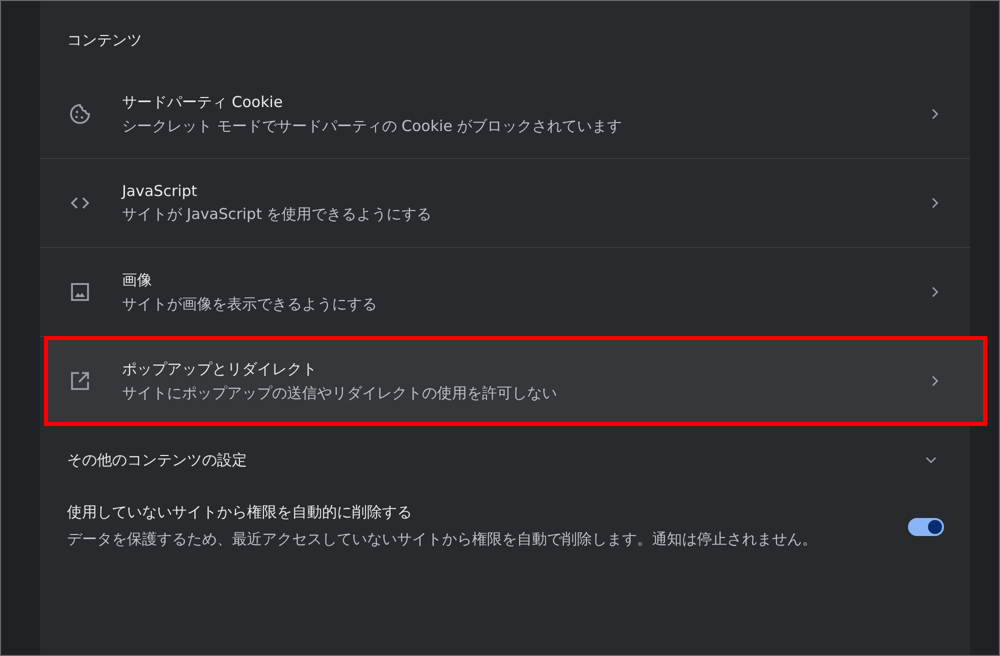 The height and width of the screenshot is (656, 1000). What do you see at coordinates (250, 304) in the screenshot?
I see `row-description: サイトが画像を表示できるようにする` at bounding box center [250, 304].